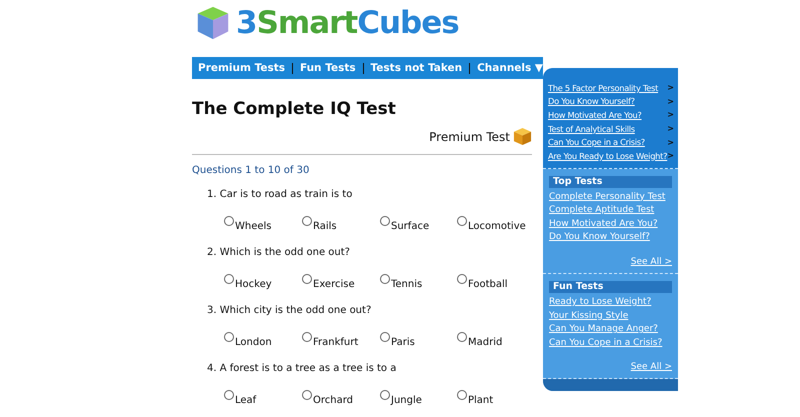  What do you see at coordinates (608, 155) in the screenshot?
I see `sidebar-link: Are You Ready to Lose Weight?` at bounding box center [608, 155].